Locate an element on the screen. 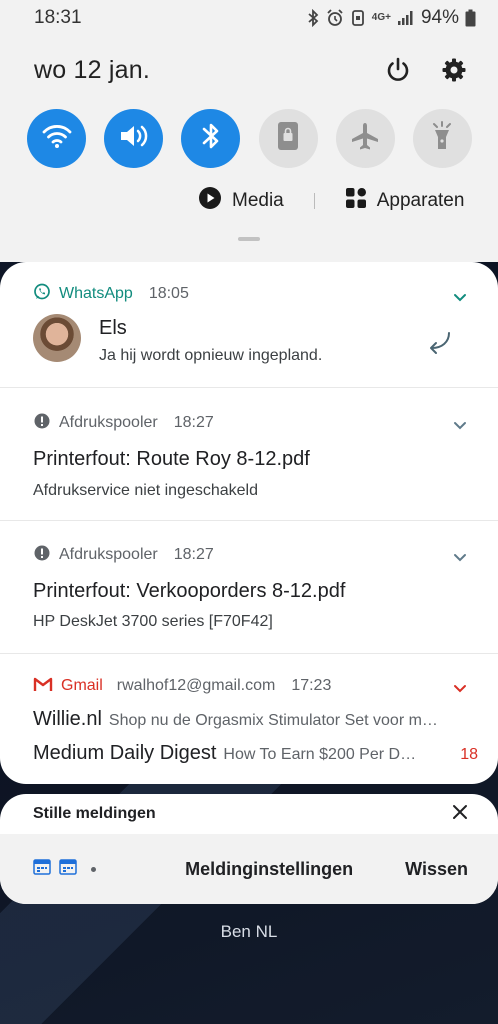 Image resolution: width=498 pixels, height=1024 pixels. silent-app-icons is located at coordinates (109, 869).